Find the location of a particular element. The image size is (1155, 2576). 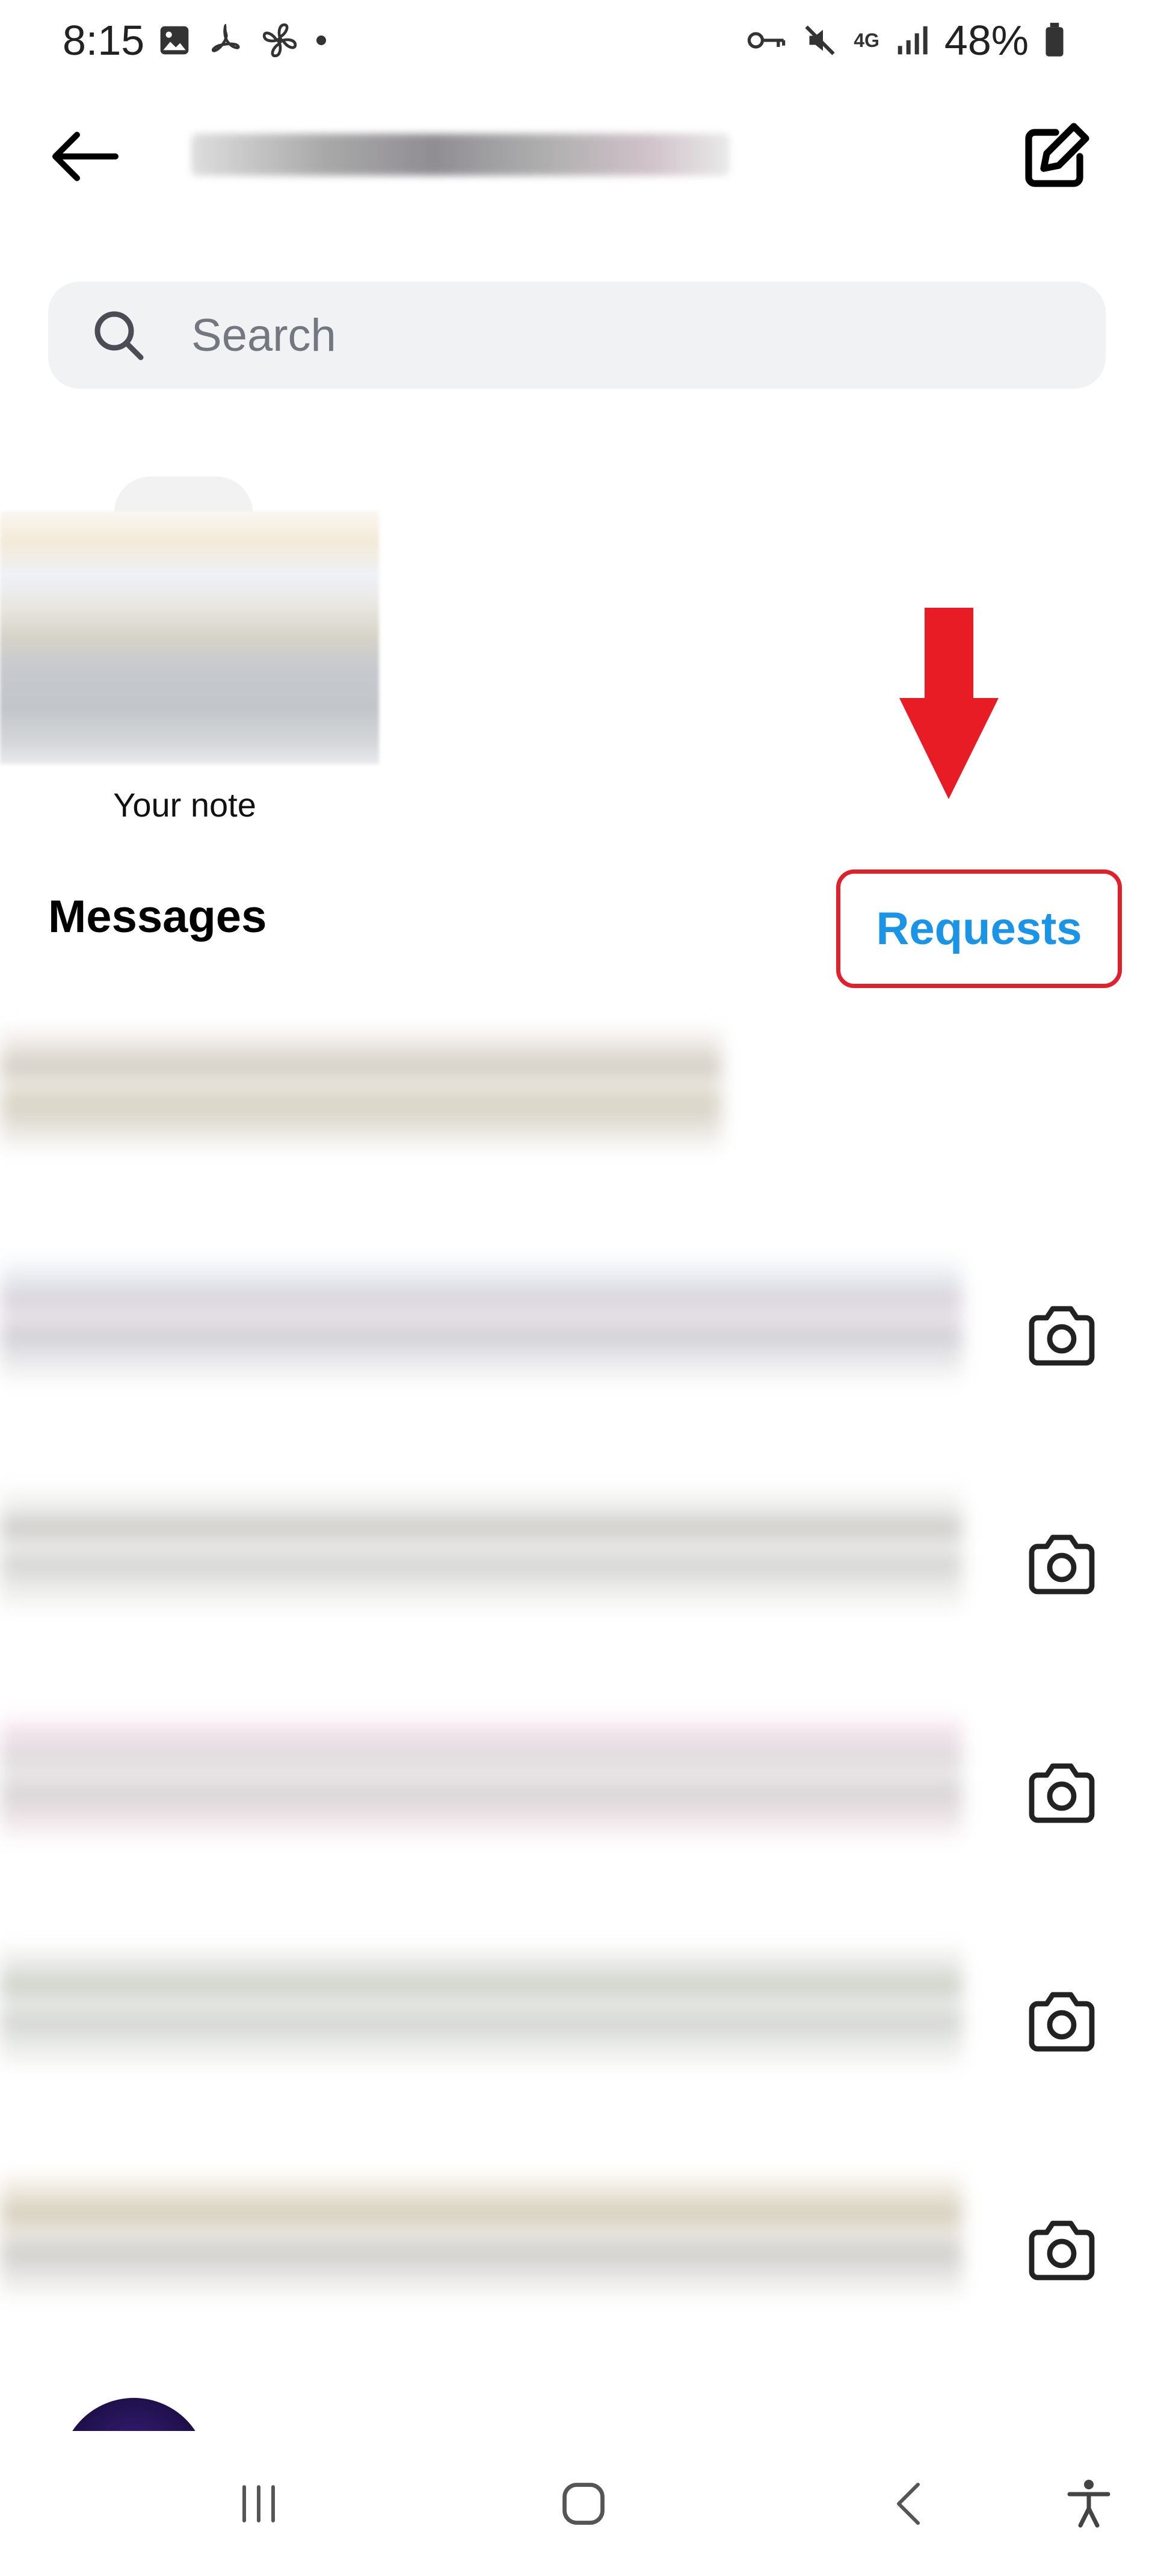

signal-icon is located at coordinates (913, 40).